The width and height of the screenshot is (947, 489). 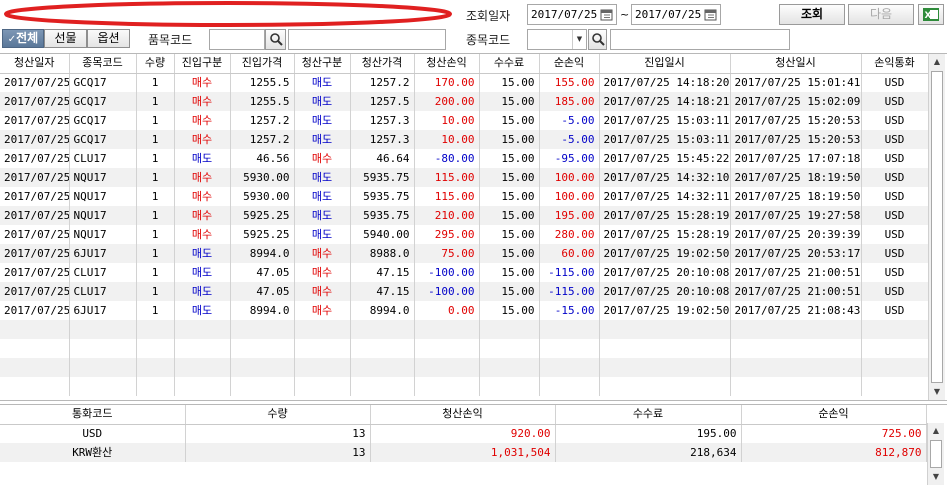 I want to click on cell-entry-price: 8994.0, so click(x=262, y=253).